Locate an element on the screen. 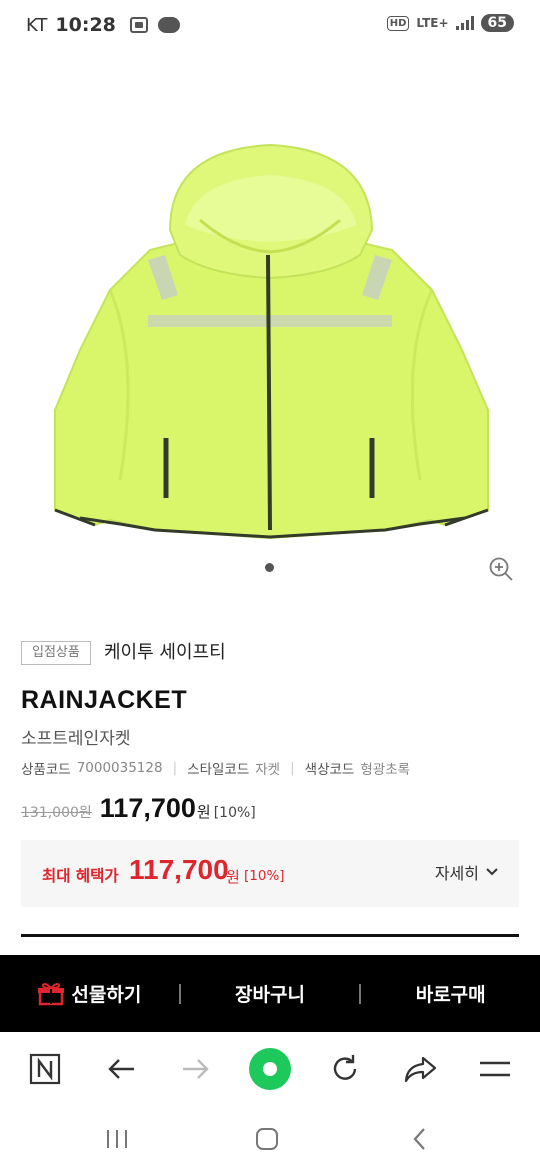  chevron-down-icon is located at coordinates (492, 872).